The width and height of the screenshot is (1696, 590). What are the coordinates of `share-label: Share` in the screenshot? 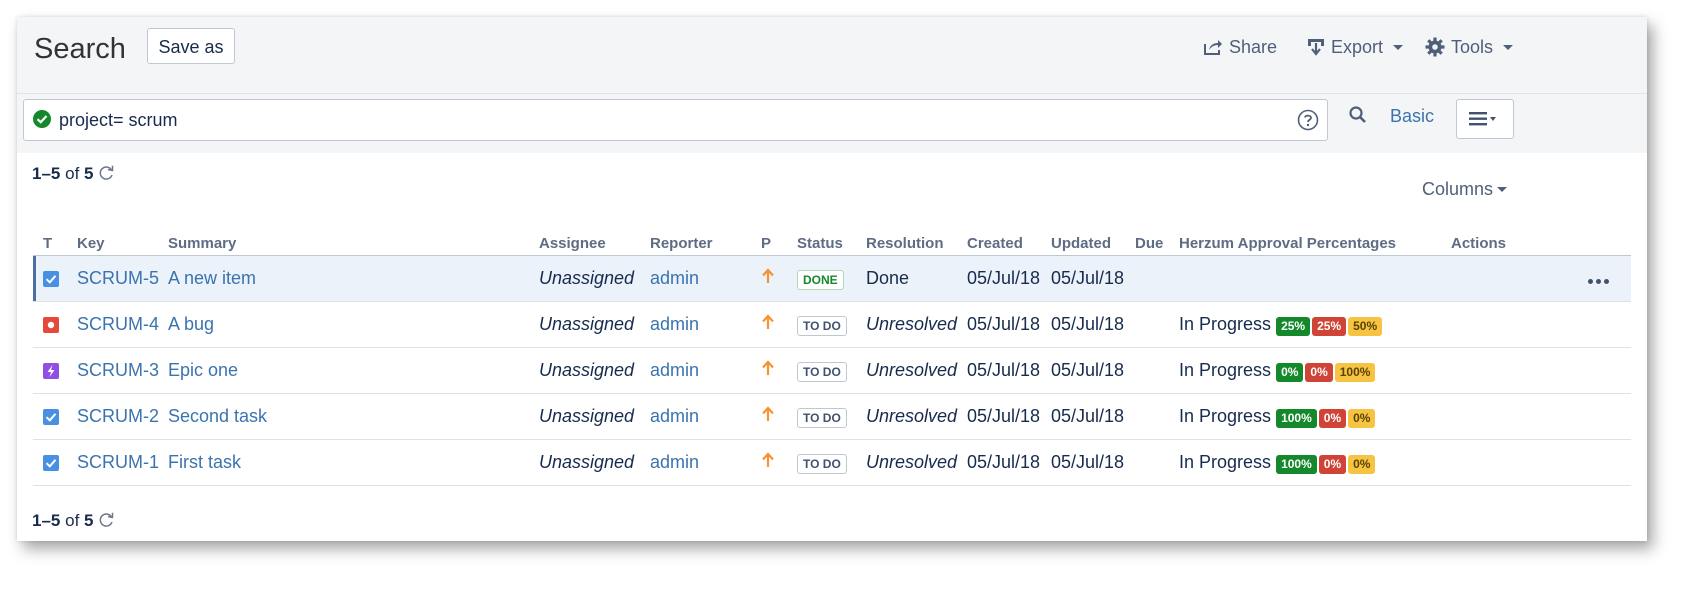 It's located at (1253, 46).